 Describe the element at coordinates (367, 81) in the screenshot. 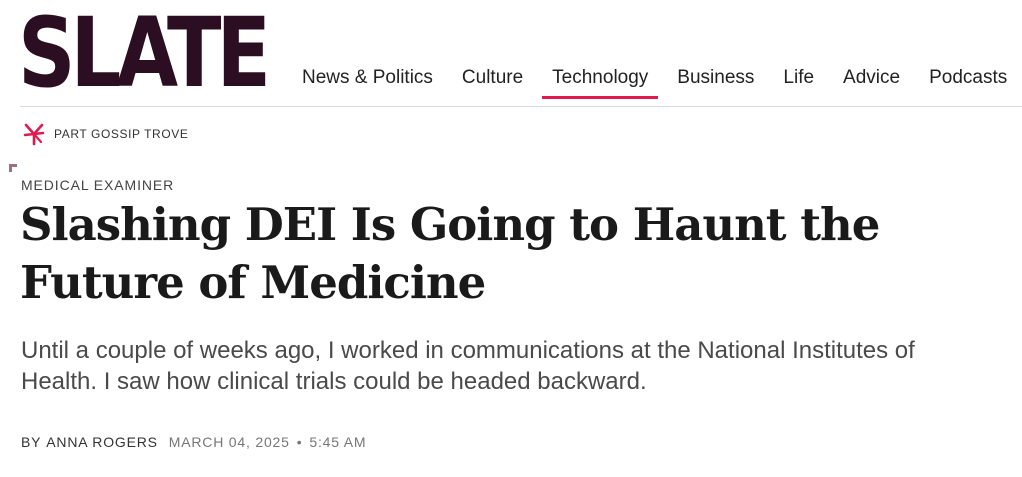

I see `nav-item-news-politics: News & Politics` at that location.